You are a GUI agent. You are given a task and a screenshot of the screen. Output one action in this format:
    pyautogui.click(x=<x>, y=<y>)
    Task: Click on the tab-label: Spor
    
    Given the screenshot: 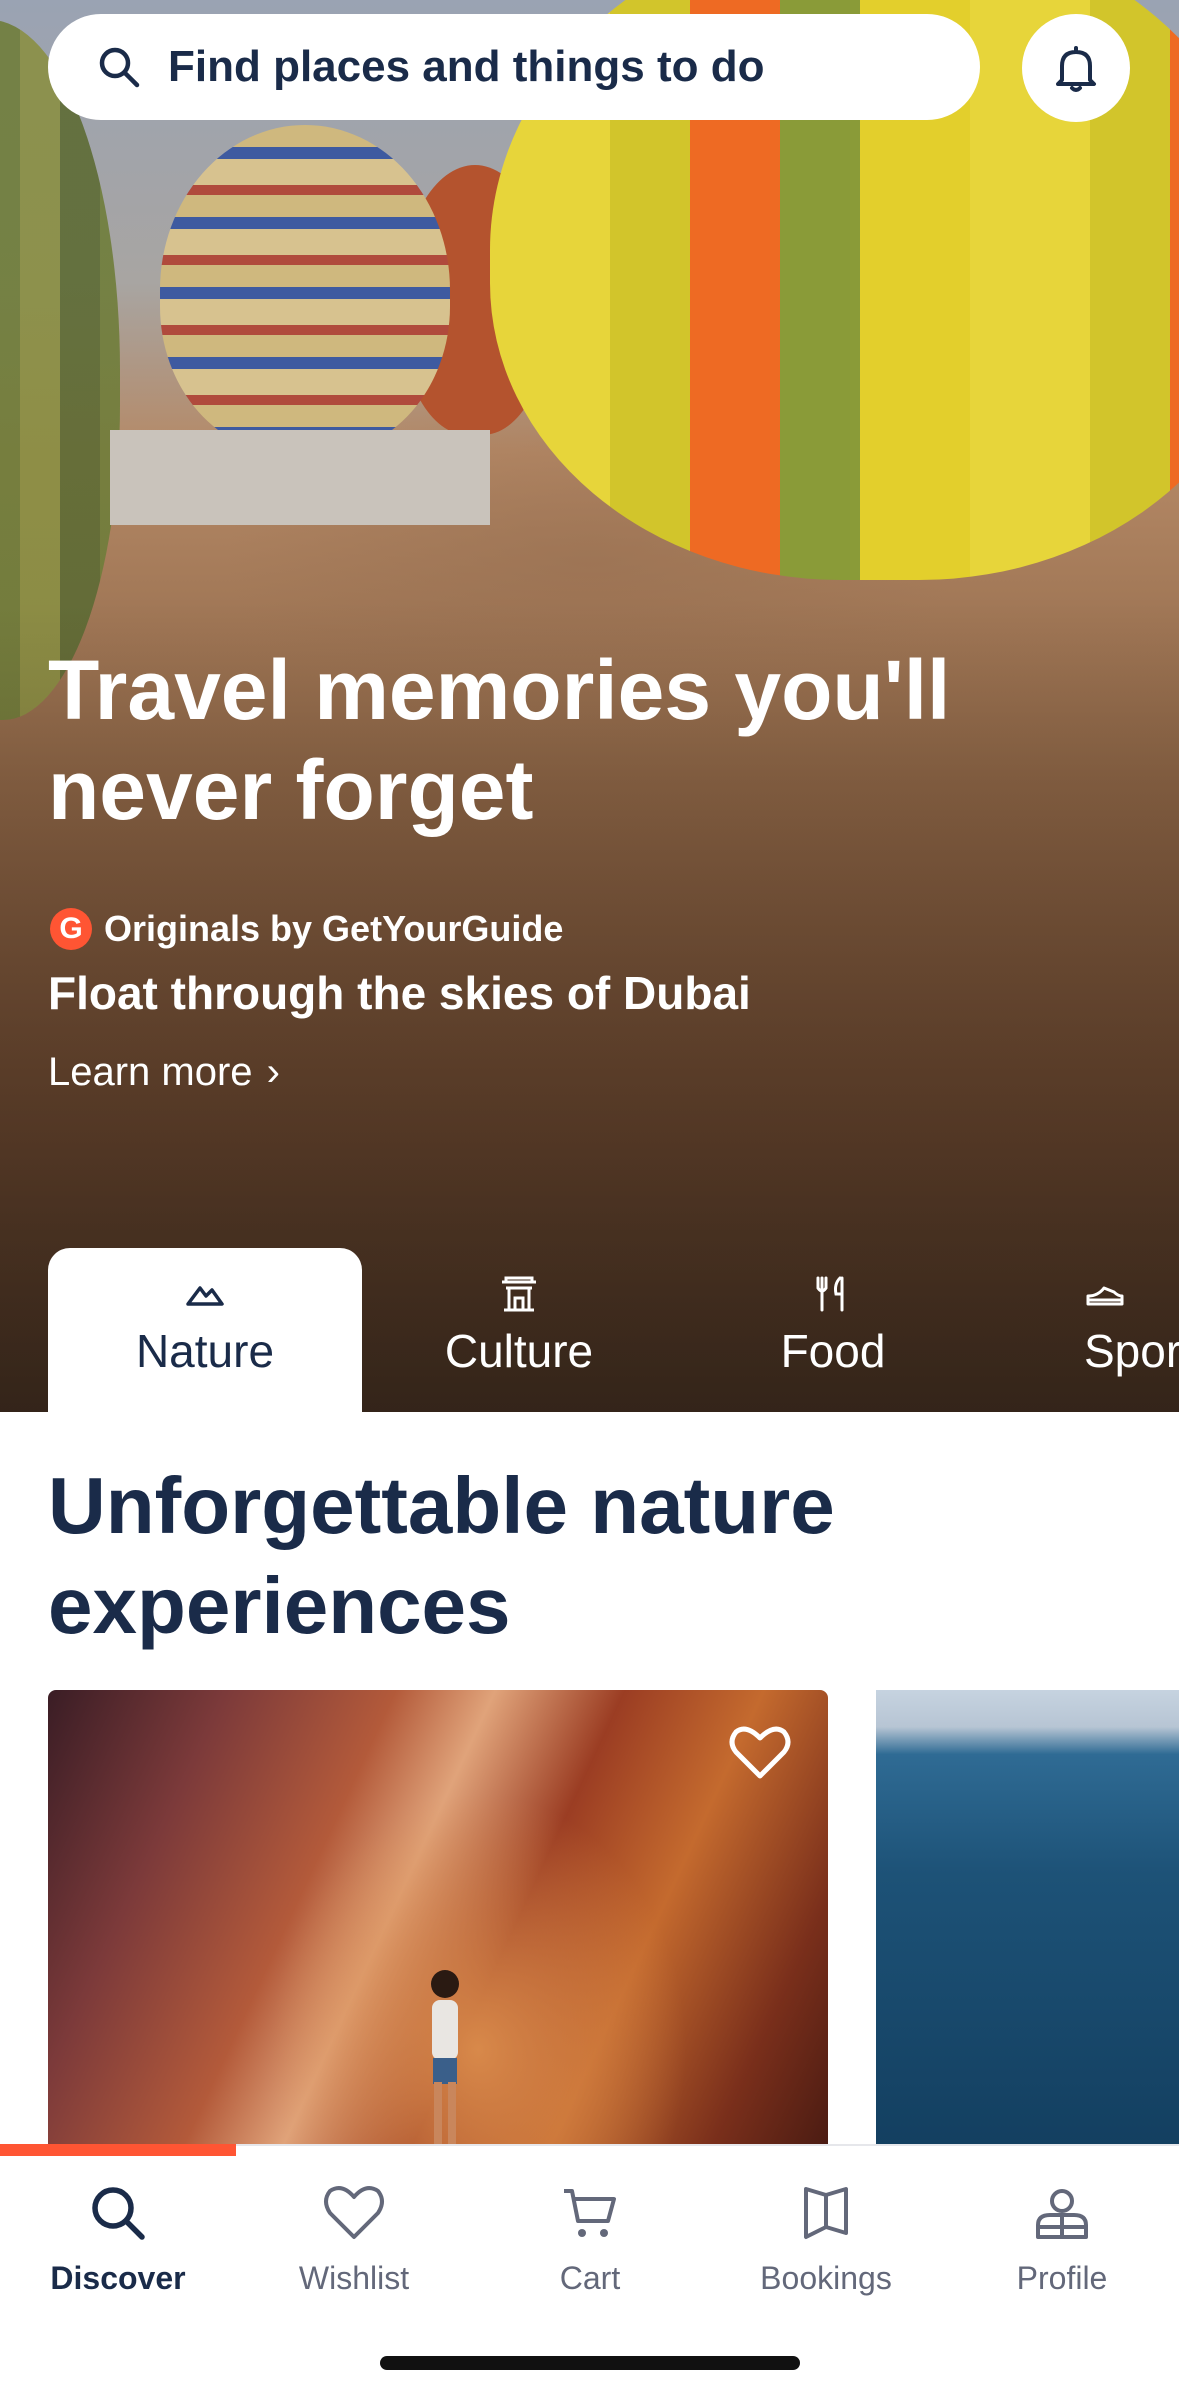 What is the action you would take?
    pyautogui.click(x=1131, y=1351)
    